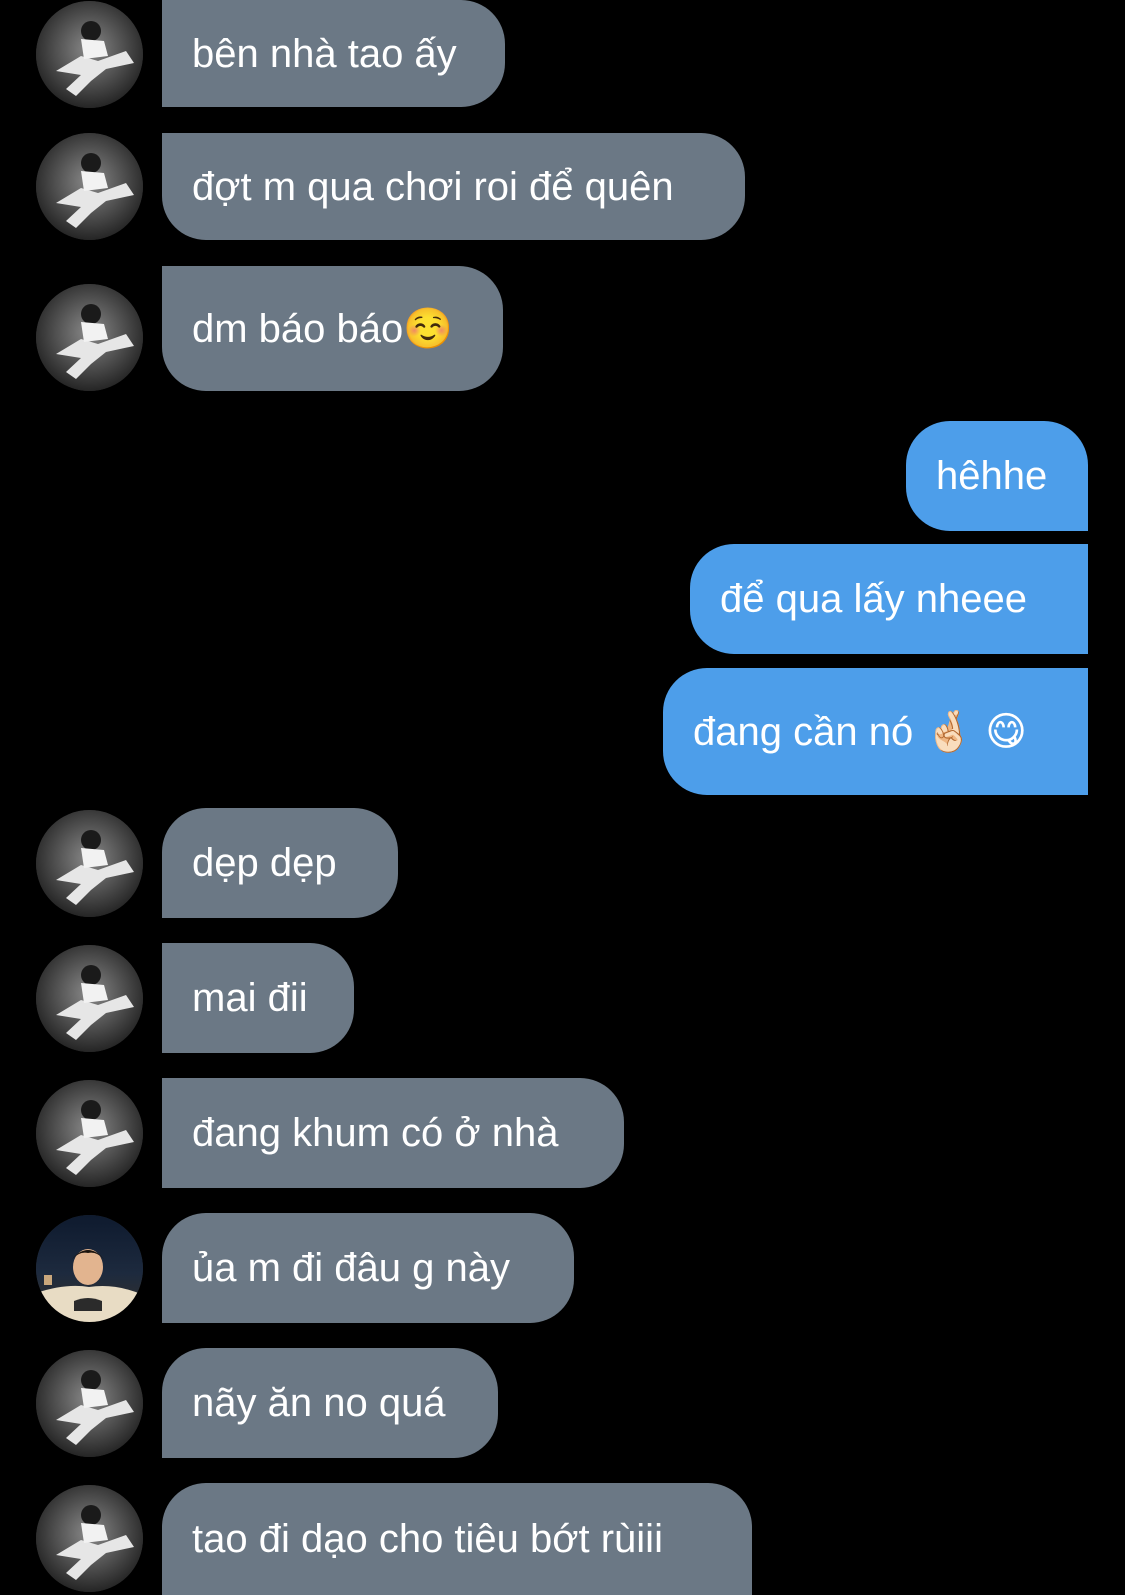 This screenshot has height=1595, width=1125. I want to click on incoming-message: đang khum có ở nhà, so click(393, 1133).